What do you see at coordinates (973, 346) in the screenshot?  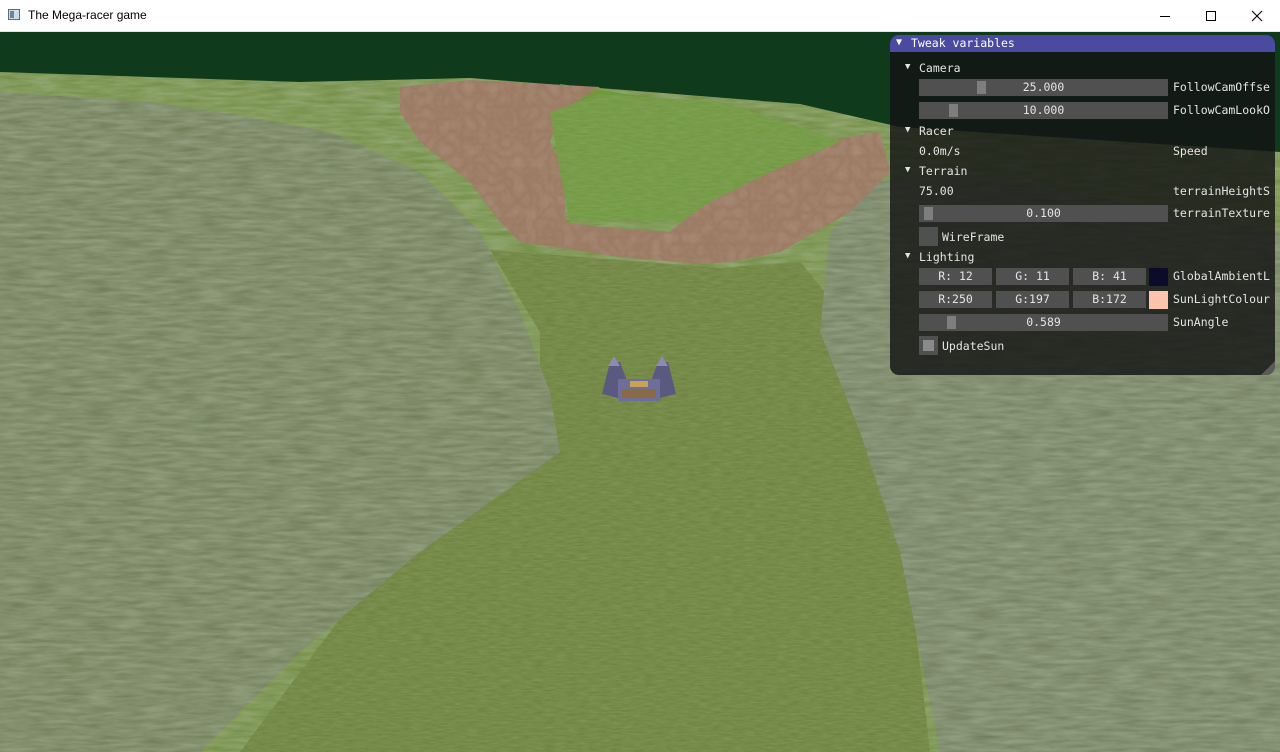 I see `update-sun-label: UpdateSun` at bounding box center [973, 346].